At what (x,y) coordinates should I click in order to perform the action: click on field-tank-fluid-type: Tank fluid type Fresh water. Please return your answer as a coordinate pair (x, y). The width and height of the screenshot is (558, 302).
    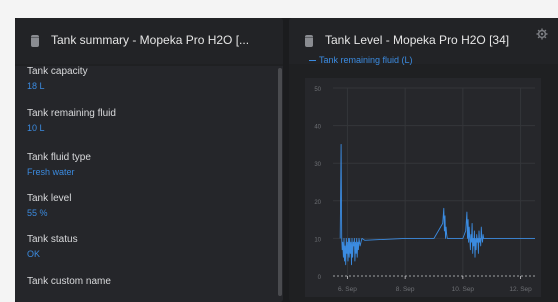
    Looking at the image, I should click on (145, 165).